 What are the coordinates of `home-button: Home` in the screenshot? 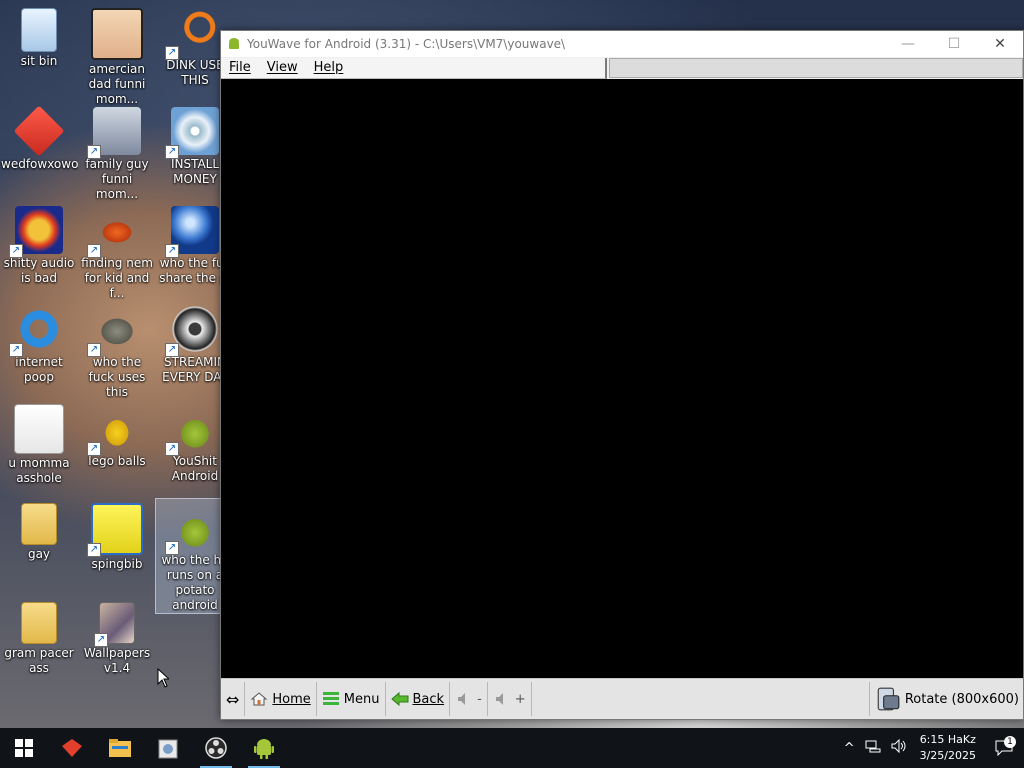 It's located at (281, 699).